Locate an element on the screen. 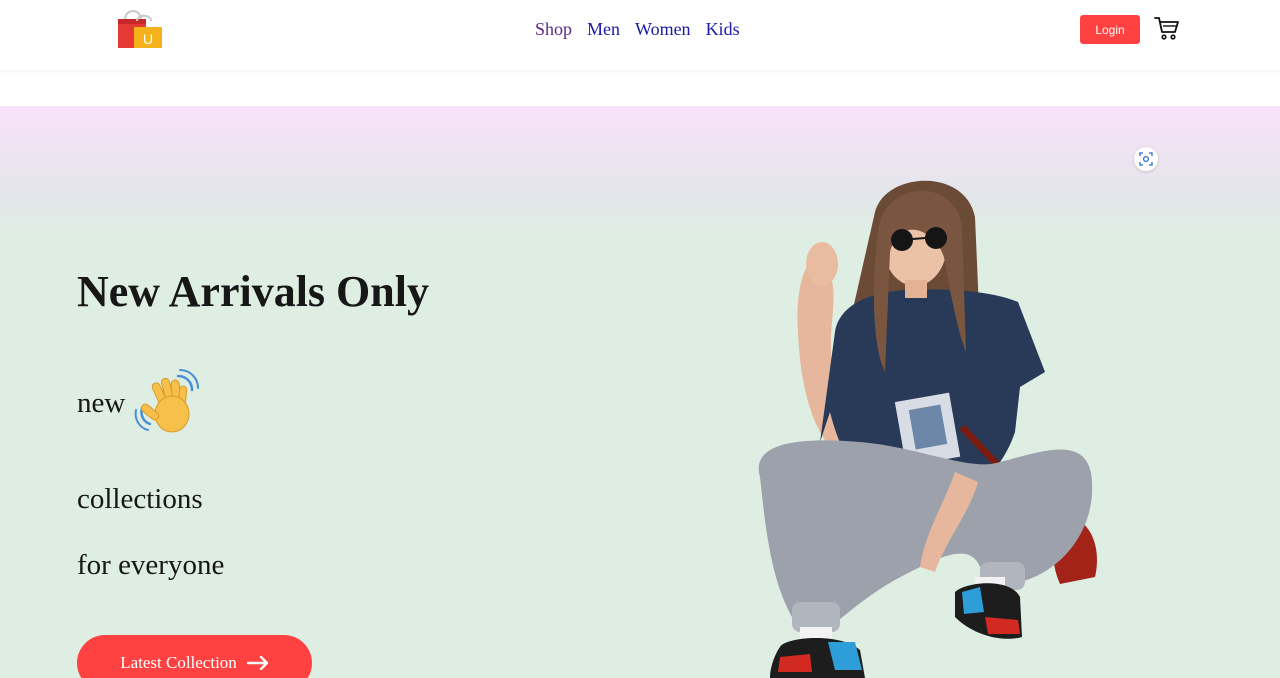 This screenshot has height=678, width=1280. hero-line-new: new is located at coordinates (101, 403).